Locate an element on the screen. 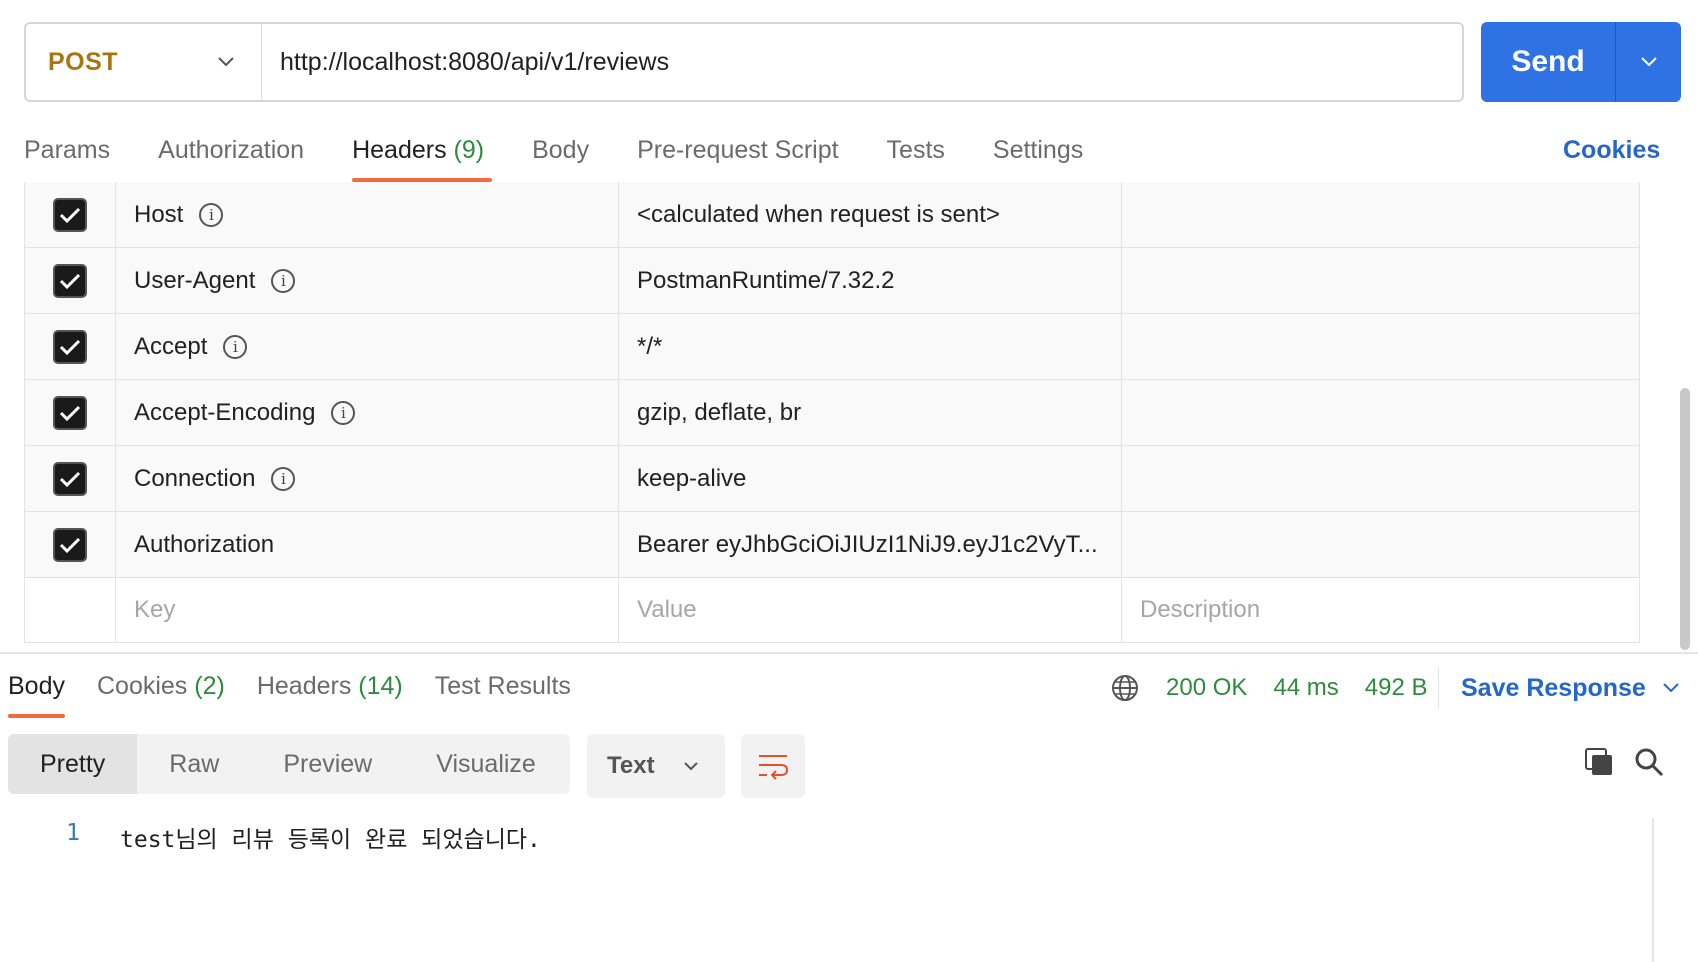 This screenshot has height=962, width=1698. globe-icon is located at coordinates (1125, 688).